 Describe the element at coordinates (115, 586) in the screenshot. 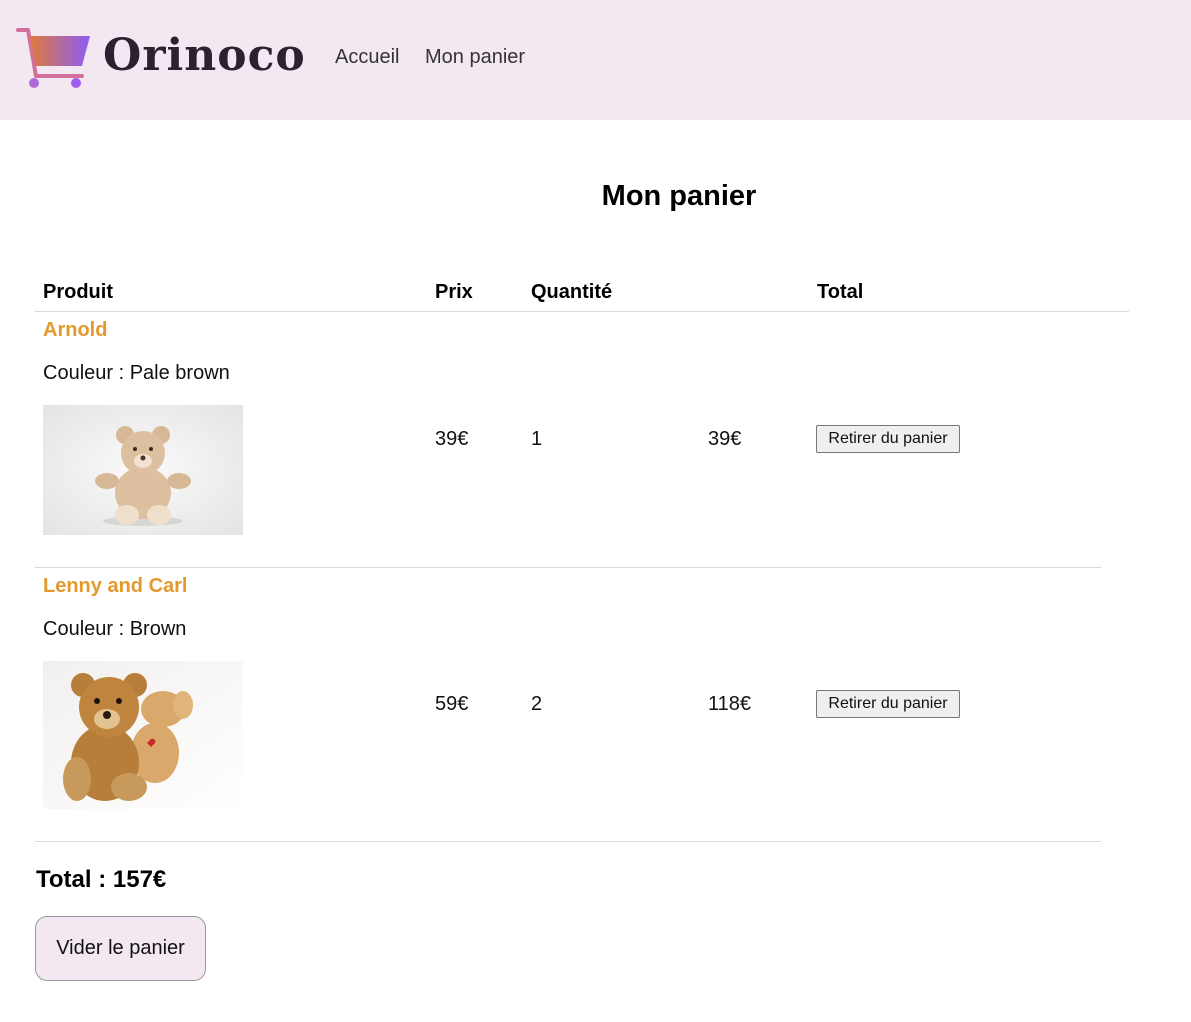

I see `product-name: Lenny and Carl` at that location.